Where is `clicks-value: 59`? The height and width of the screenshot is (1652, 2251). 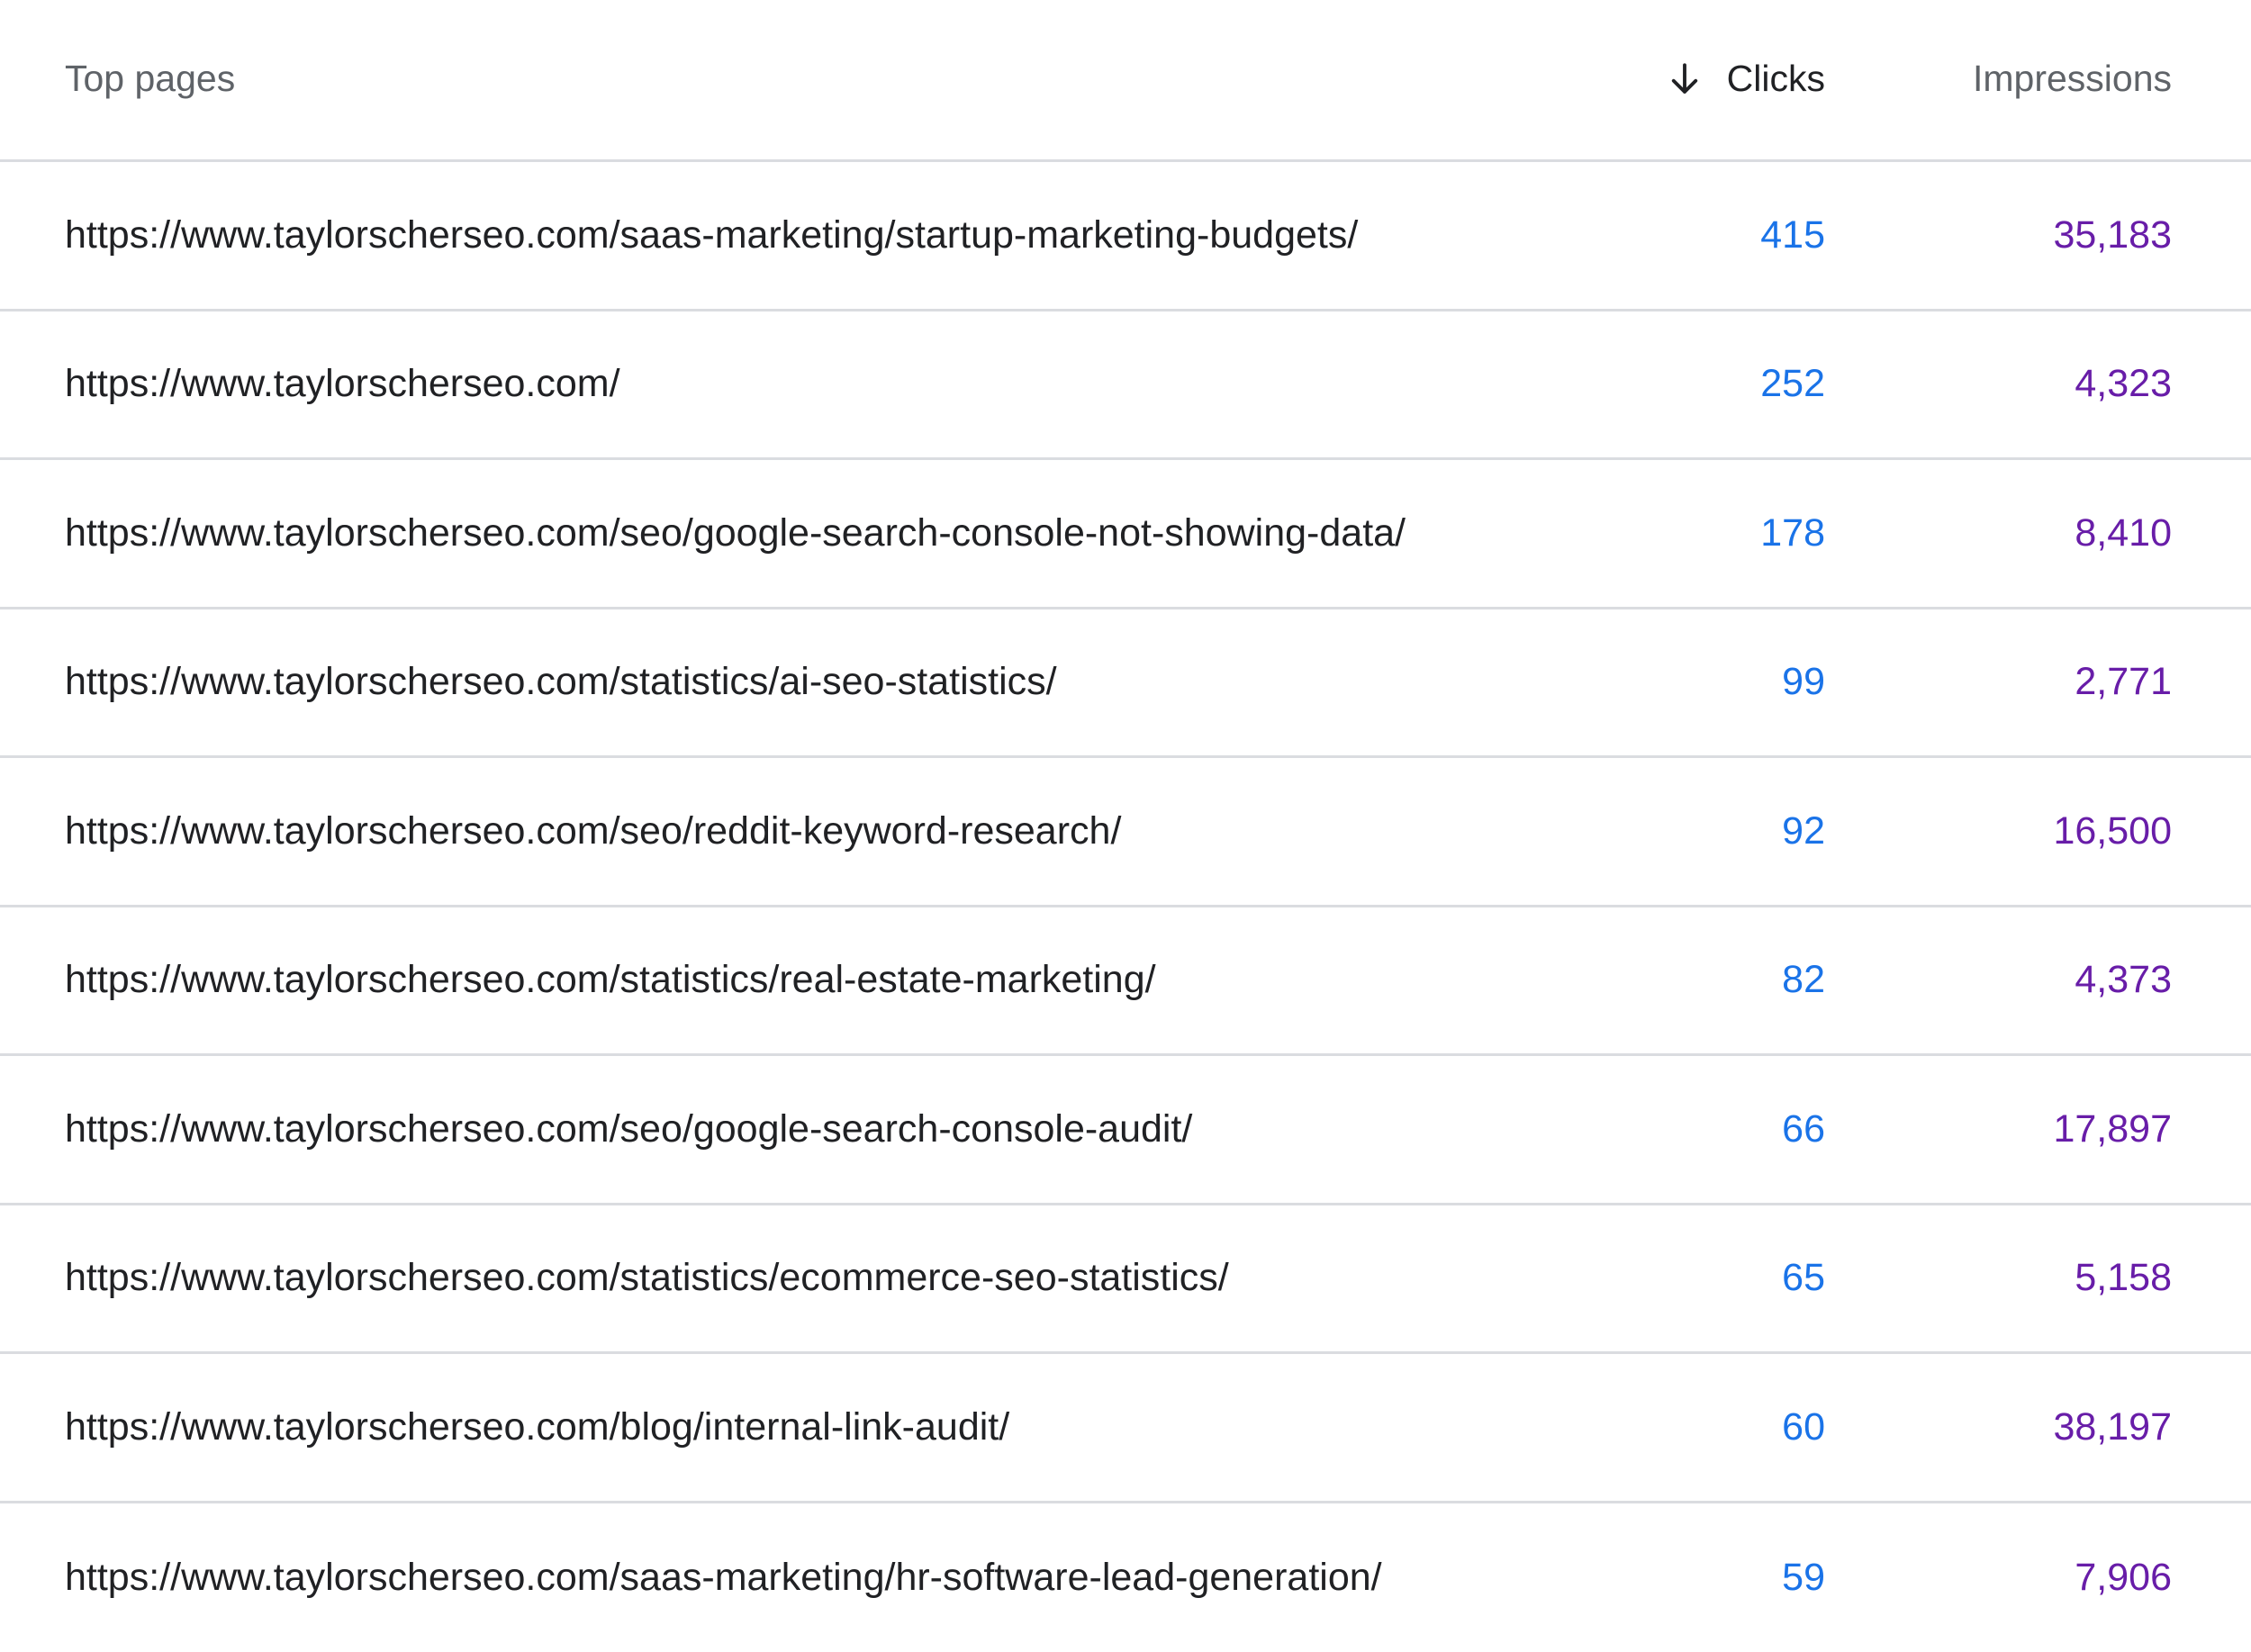 clicks-value: 59 is located at coordinates (1804, 1577).